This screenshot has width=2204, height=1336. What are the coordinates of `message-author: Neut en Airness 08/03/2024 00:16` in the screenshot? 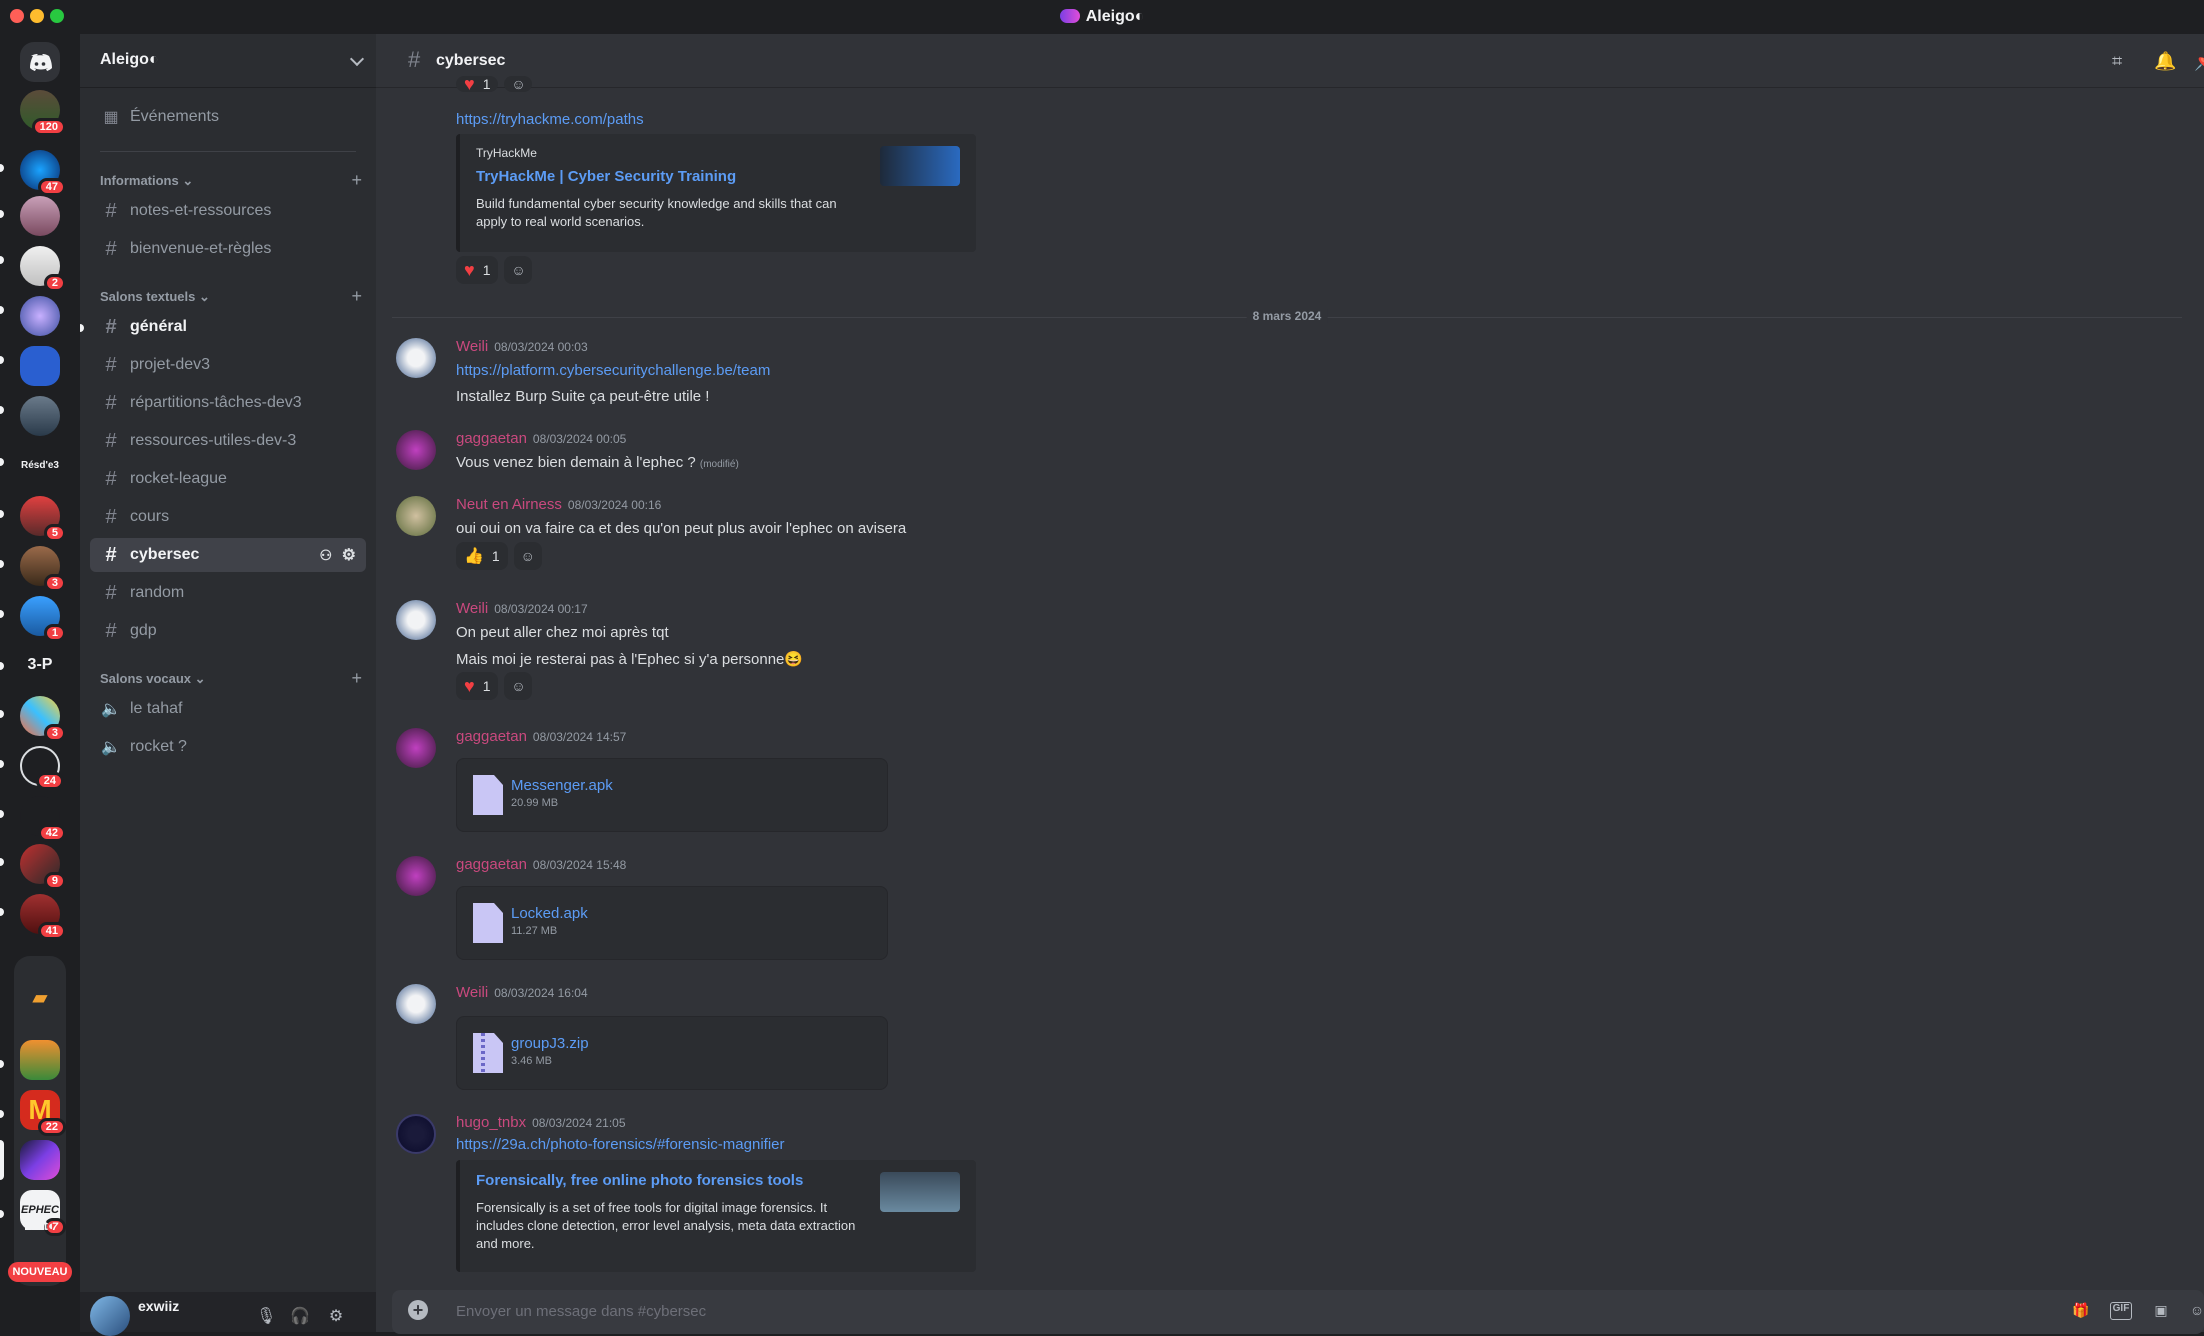 It's located at (558, 504).